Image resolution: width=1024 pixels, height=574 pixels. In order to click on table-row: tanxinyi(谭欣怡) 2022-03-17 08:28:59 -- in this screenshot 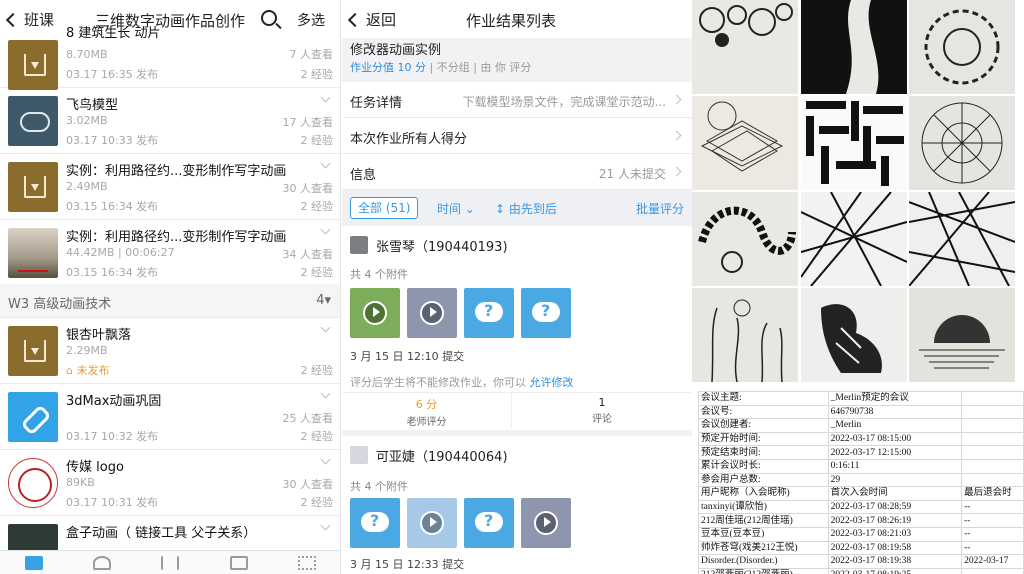, I will do `click(861, 507)`.